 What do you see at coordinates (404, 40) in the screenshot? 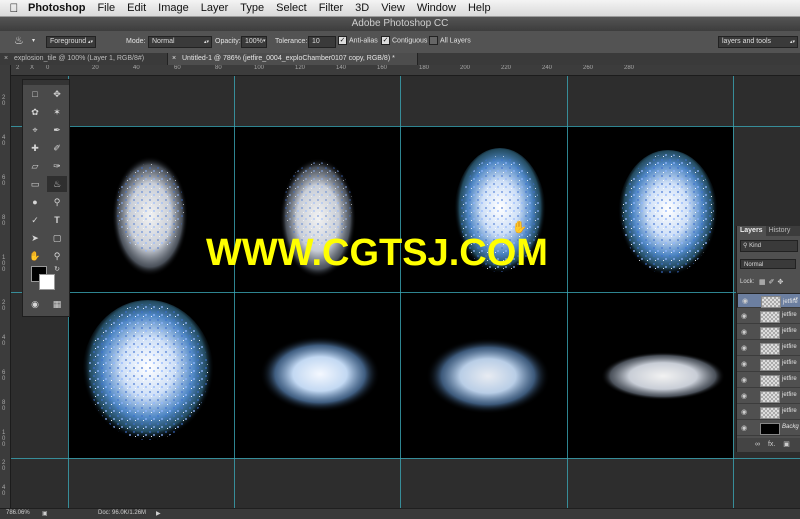
I see `contiguous-checkbox: ✓ Contiguous` at bounding box center [404, 40].